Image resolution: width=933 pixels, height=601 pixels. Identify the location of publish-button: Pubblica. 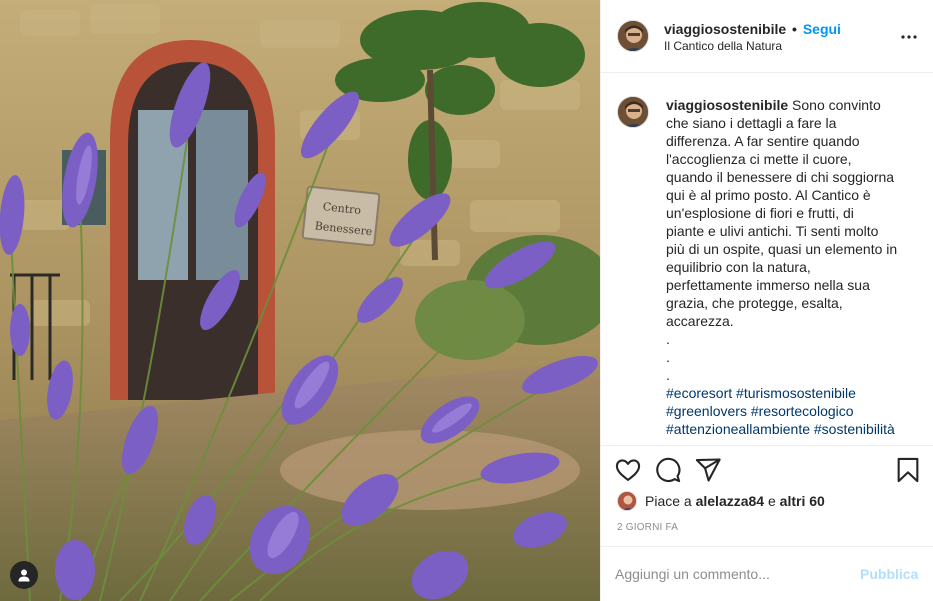
(889, 574).